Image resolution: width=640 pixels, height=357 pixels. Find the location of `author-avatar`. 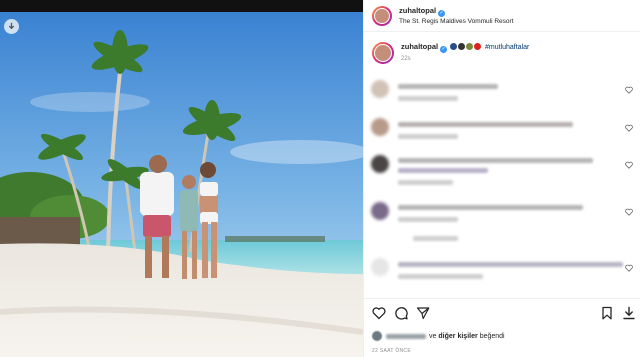

author-avatar is located at coordinates (382, 15).